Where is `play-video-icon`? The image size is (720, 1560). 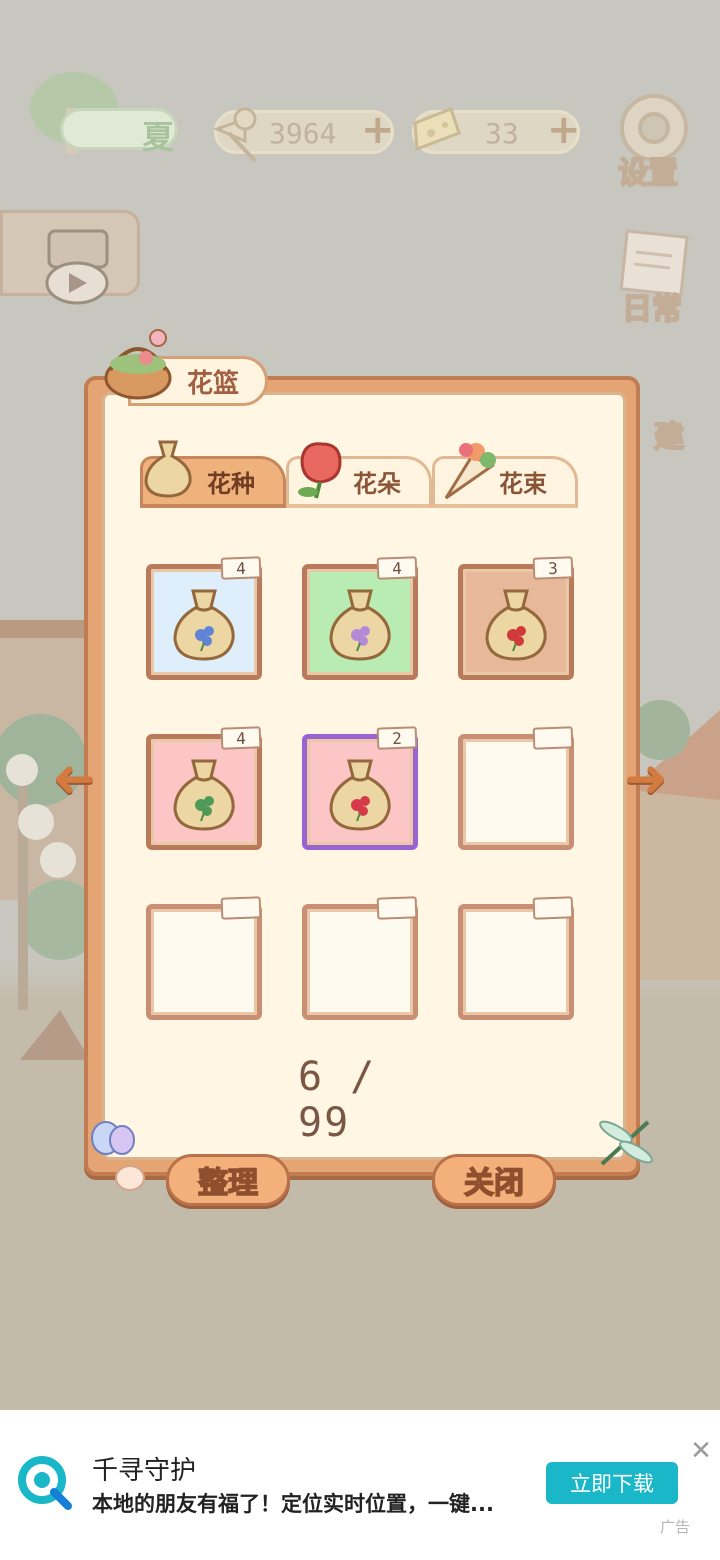 play-video-icon is located at coordinates (77, 267).